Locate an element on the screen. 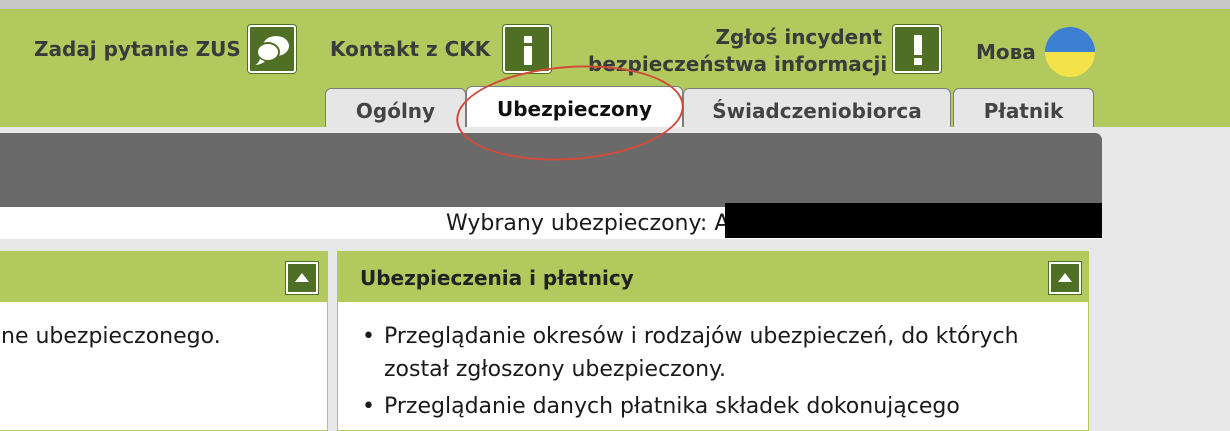 This screenshot has width=1230, height=431. report-incident-line1: Zgłoś incydent is located at coordinates (798, 37).